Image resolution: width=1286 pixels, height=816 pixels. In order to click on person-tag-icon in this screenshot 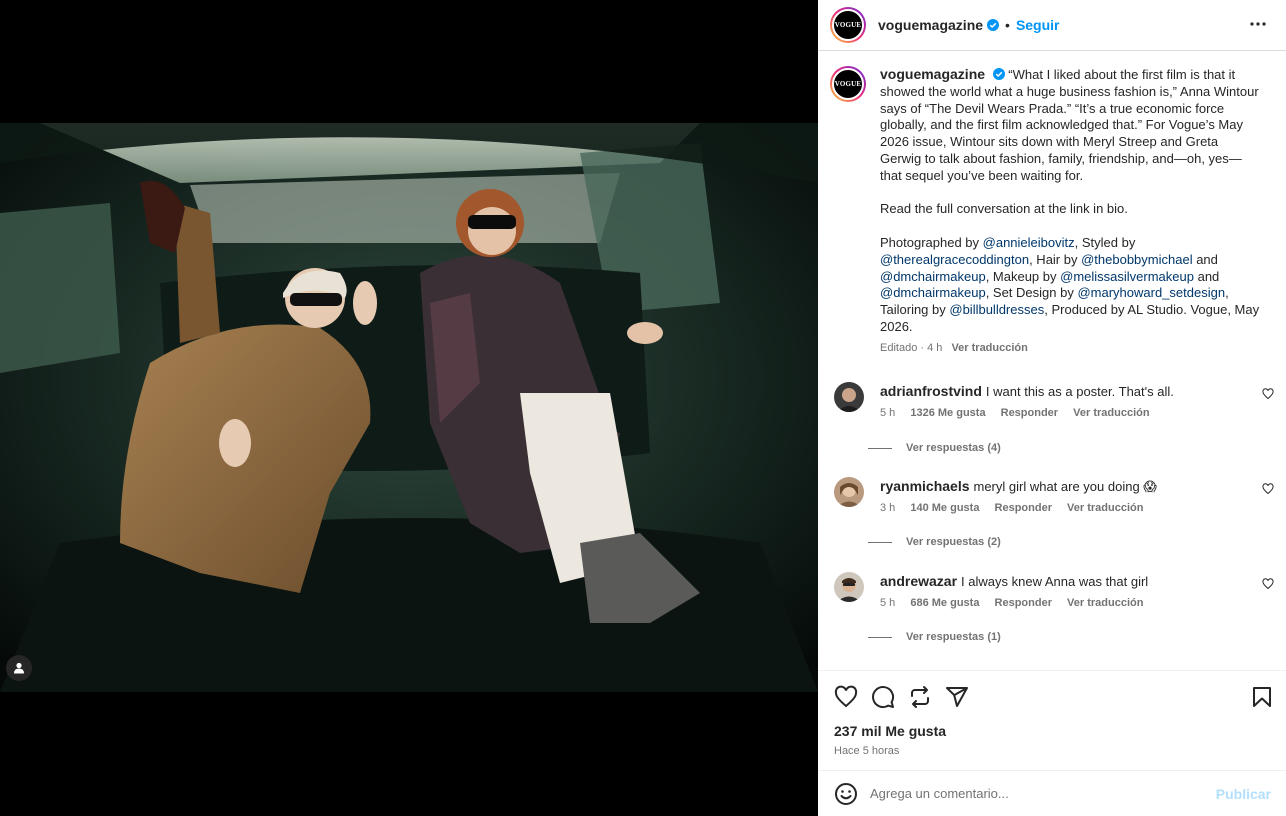, I will do `click(19, 668)`.